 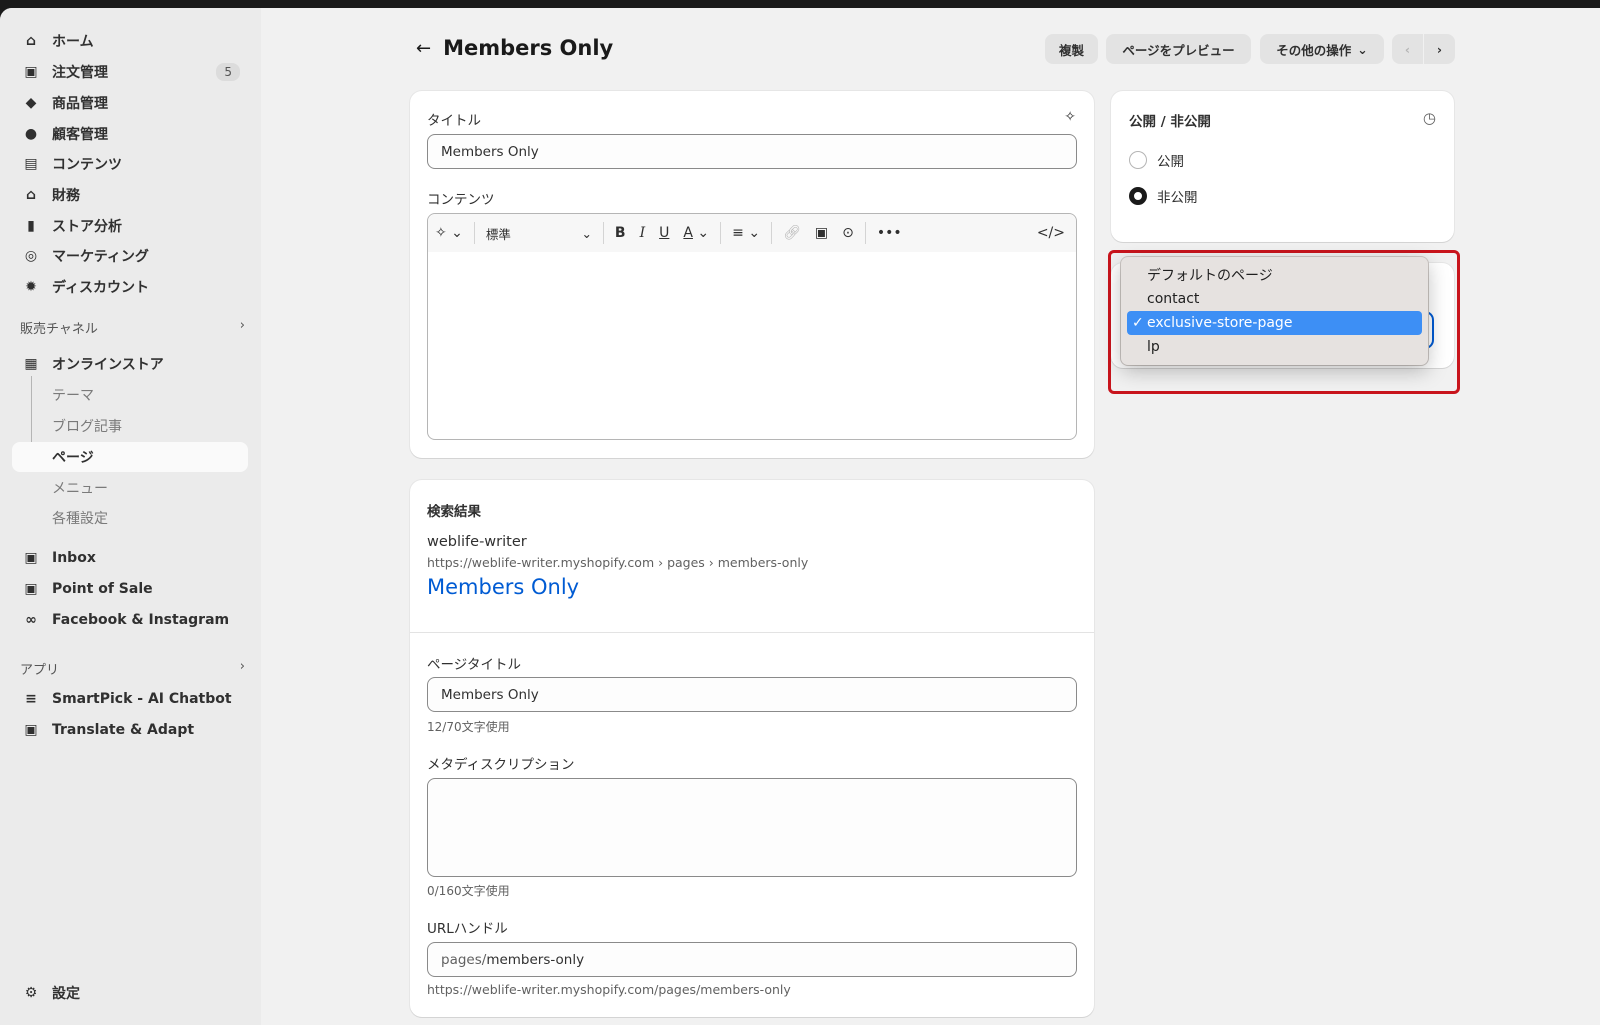 I want to click on calendar-clock-icon: ◷, so click(x=1429, y=118).